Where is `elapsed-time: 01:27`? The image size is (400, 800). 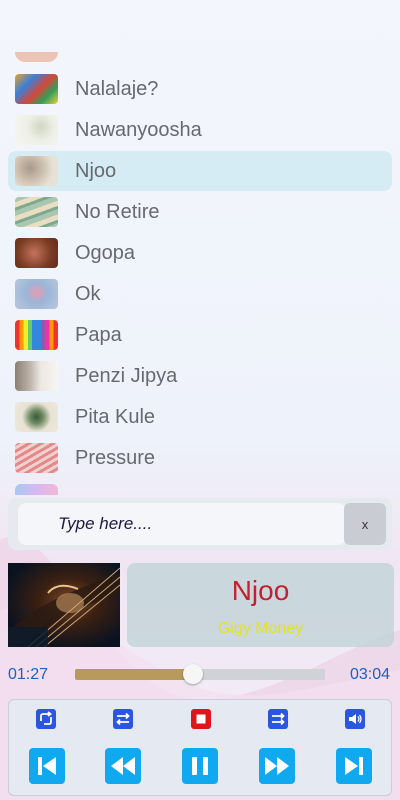
elapsed-time: 01:27 is located at coordinates (28, 674).